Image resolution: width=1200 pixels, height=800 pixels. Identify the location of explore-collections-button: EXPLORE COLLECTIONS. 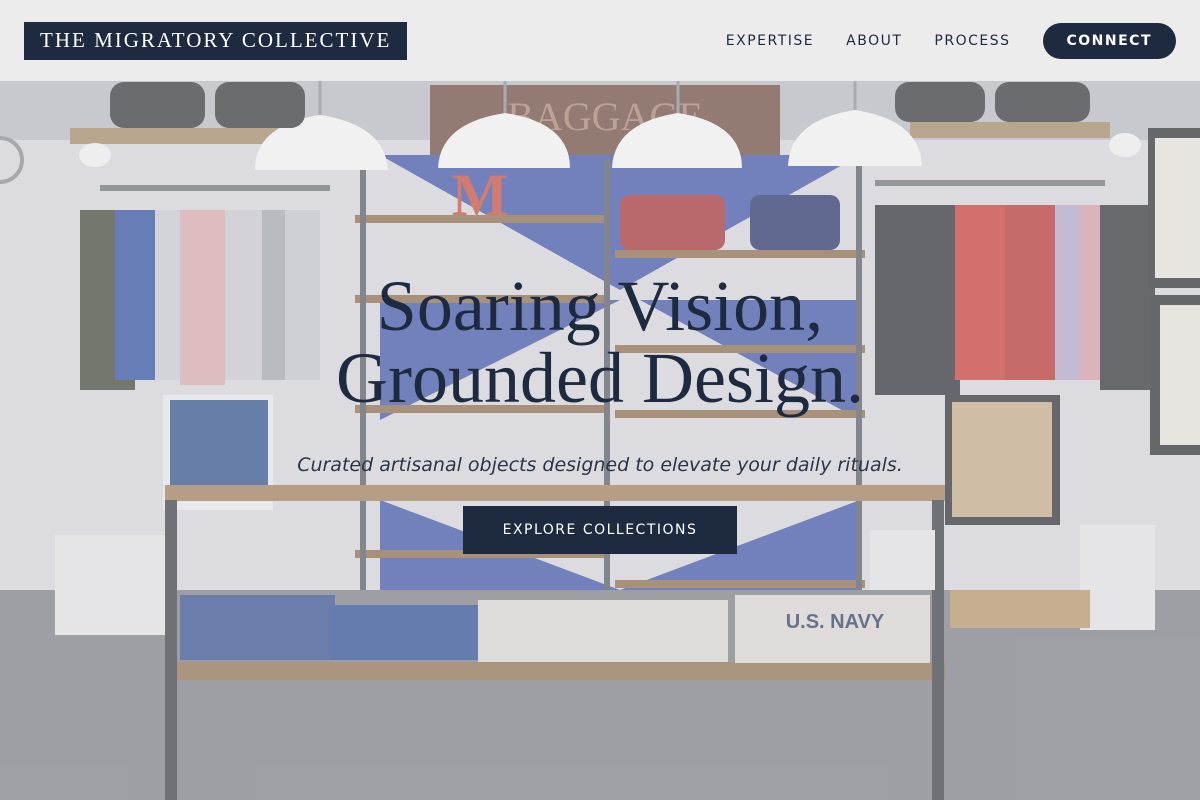
(600, 530).